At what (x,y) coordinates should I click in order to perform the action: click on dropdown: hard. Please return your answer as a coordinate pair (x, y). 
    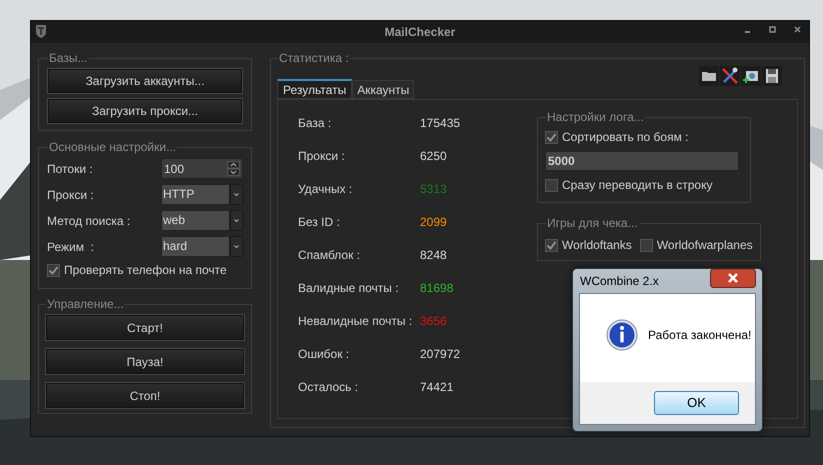
    Looking at the image, I should click on (202, 246).